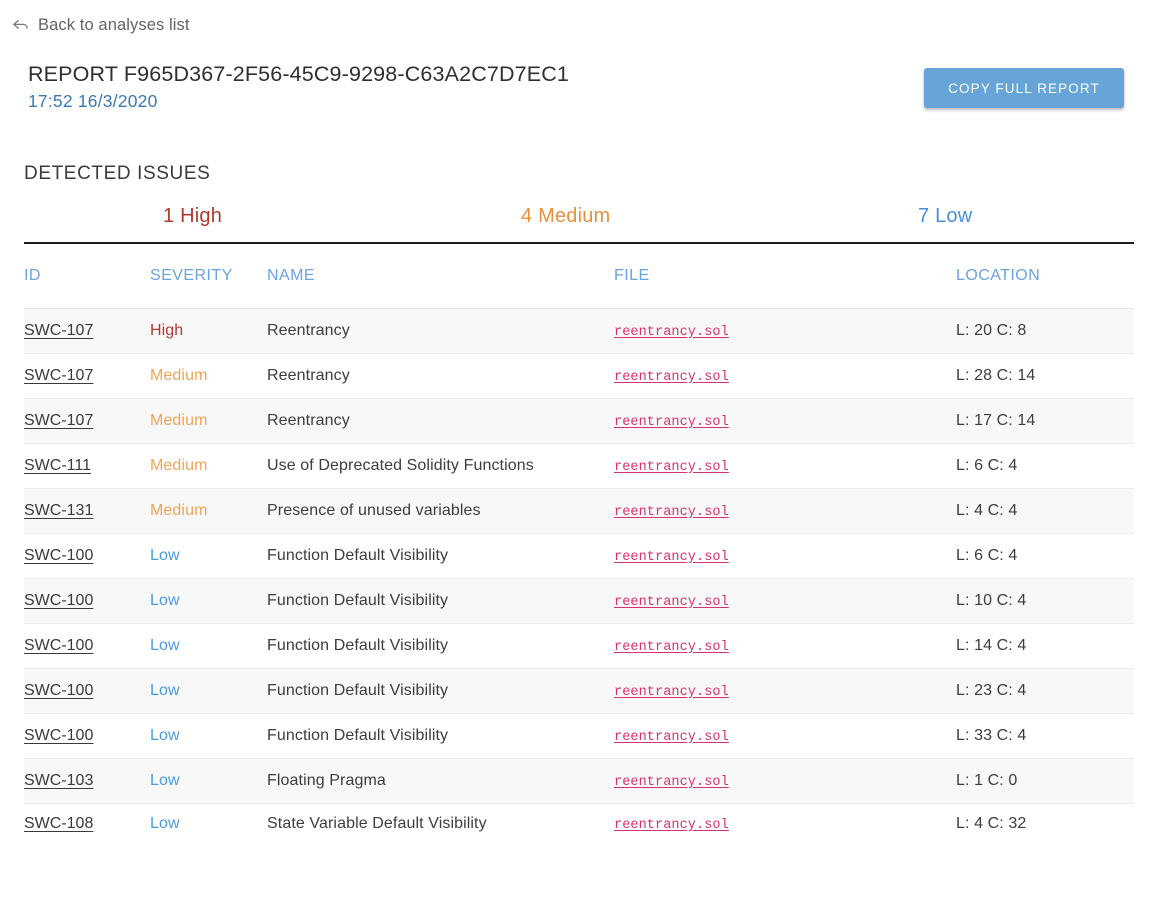 This screenshot has width=1167, height=911. I want to click on cell-id: SWC-108, so click(86, 827).